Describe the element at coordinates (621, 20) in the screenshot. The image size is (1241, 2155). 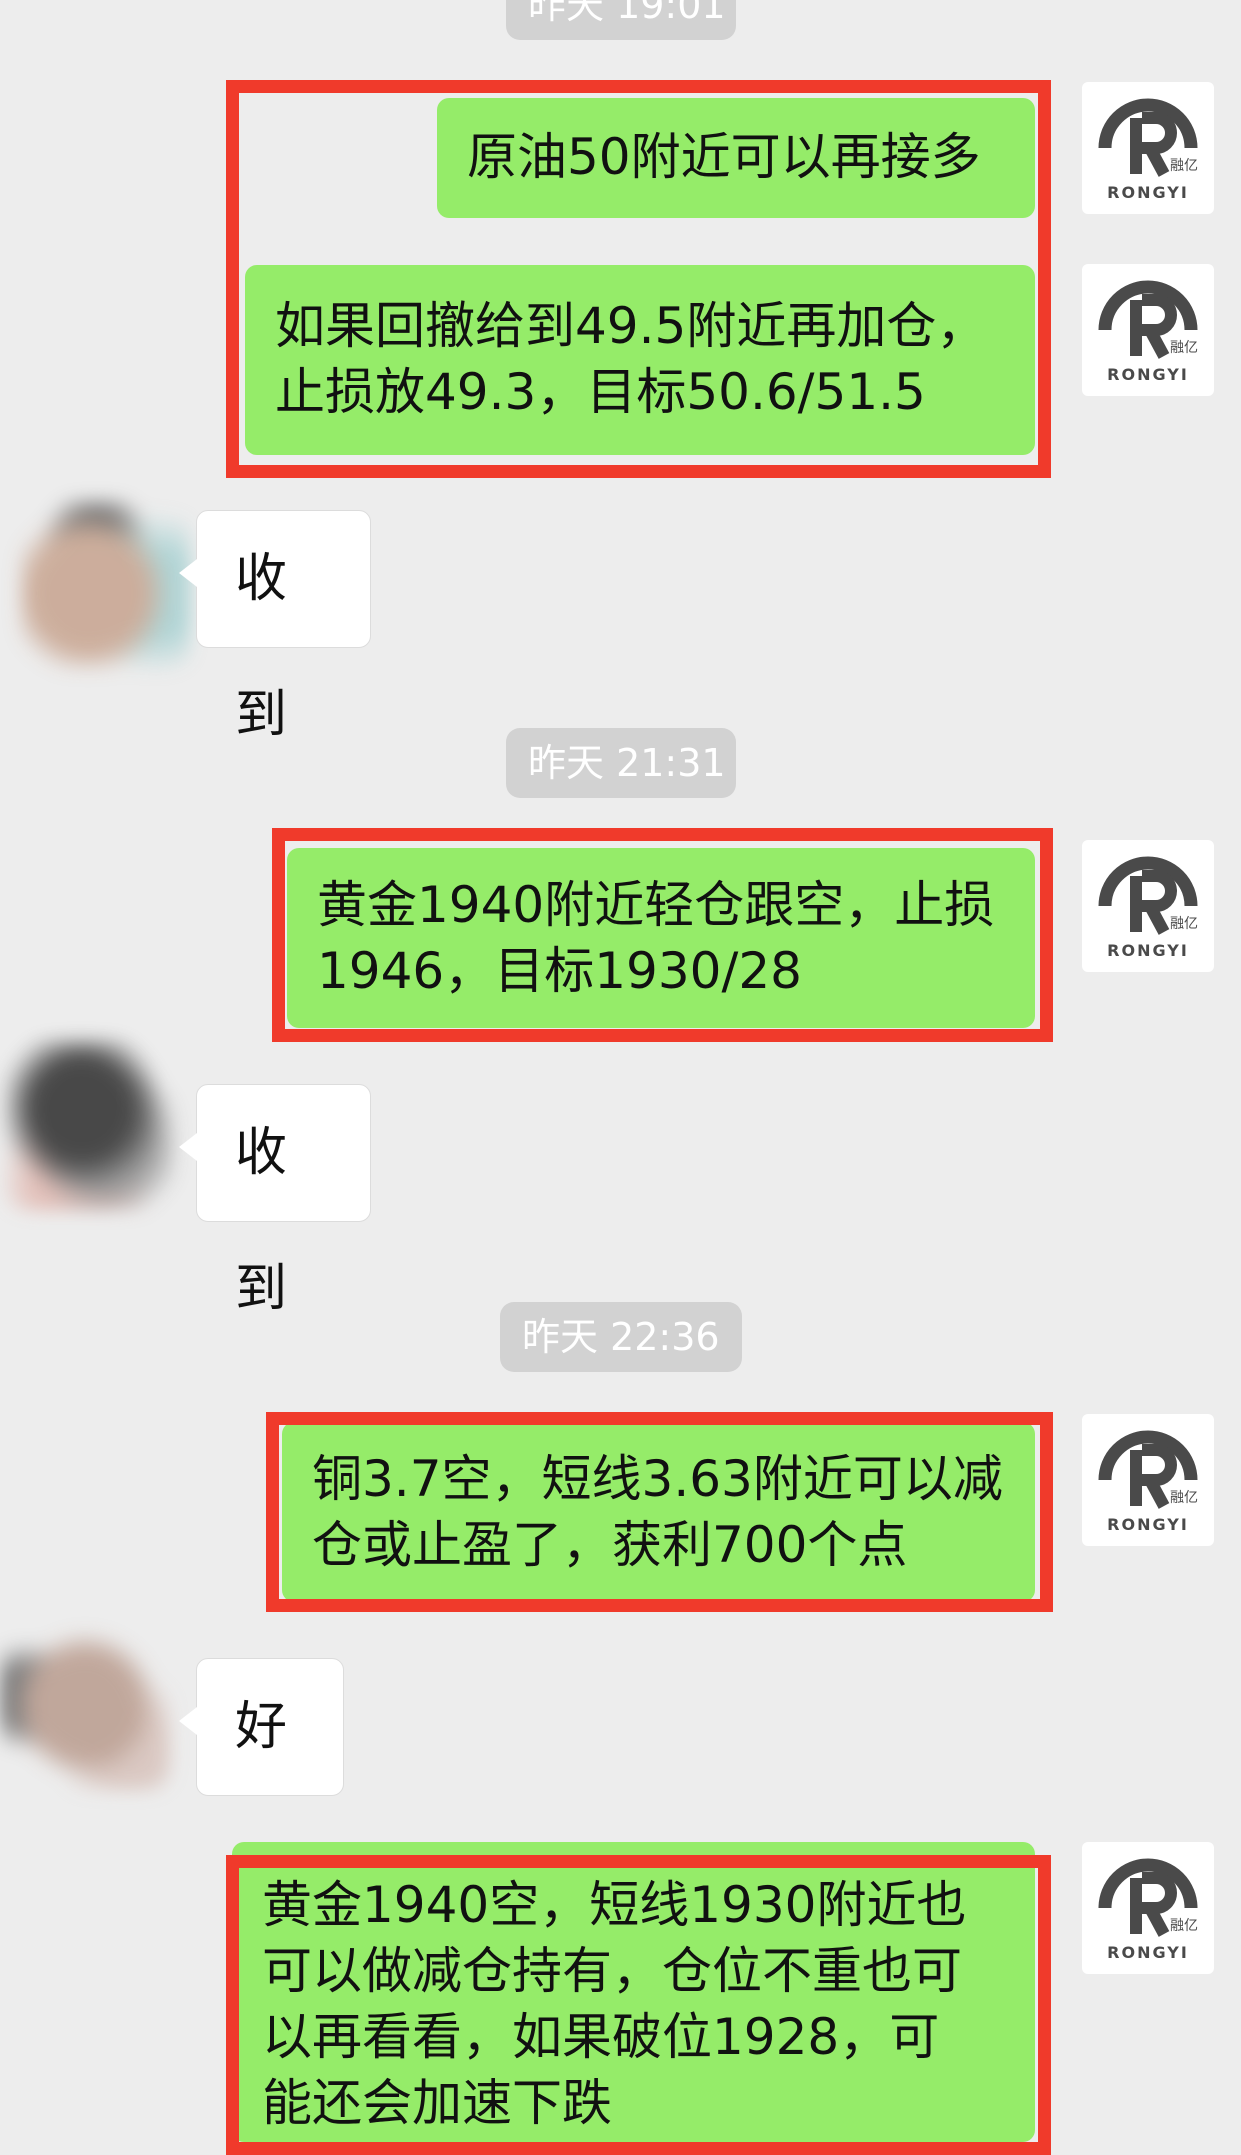
I see `timestamp-1: 昨天 19:01` at that location.